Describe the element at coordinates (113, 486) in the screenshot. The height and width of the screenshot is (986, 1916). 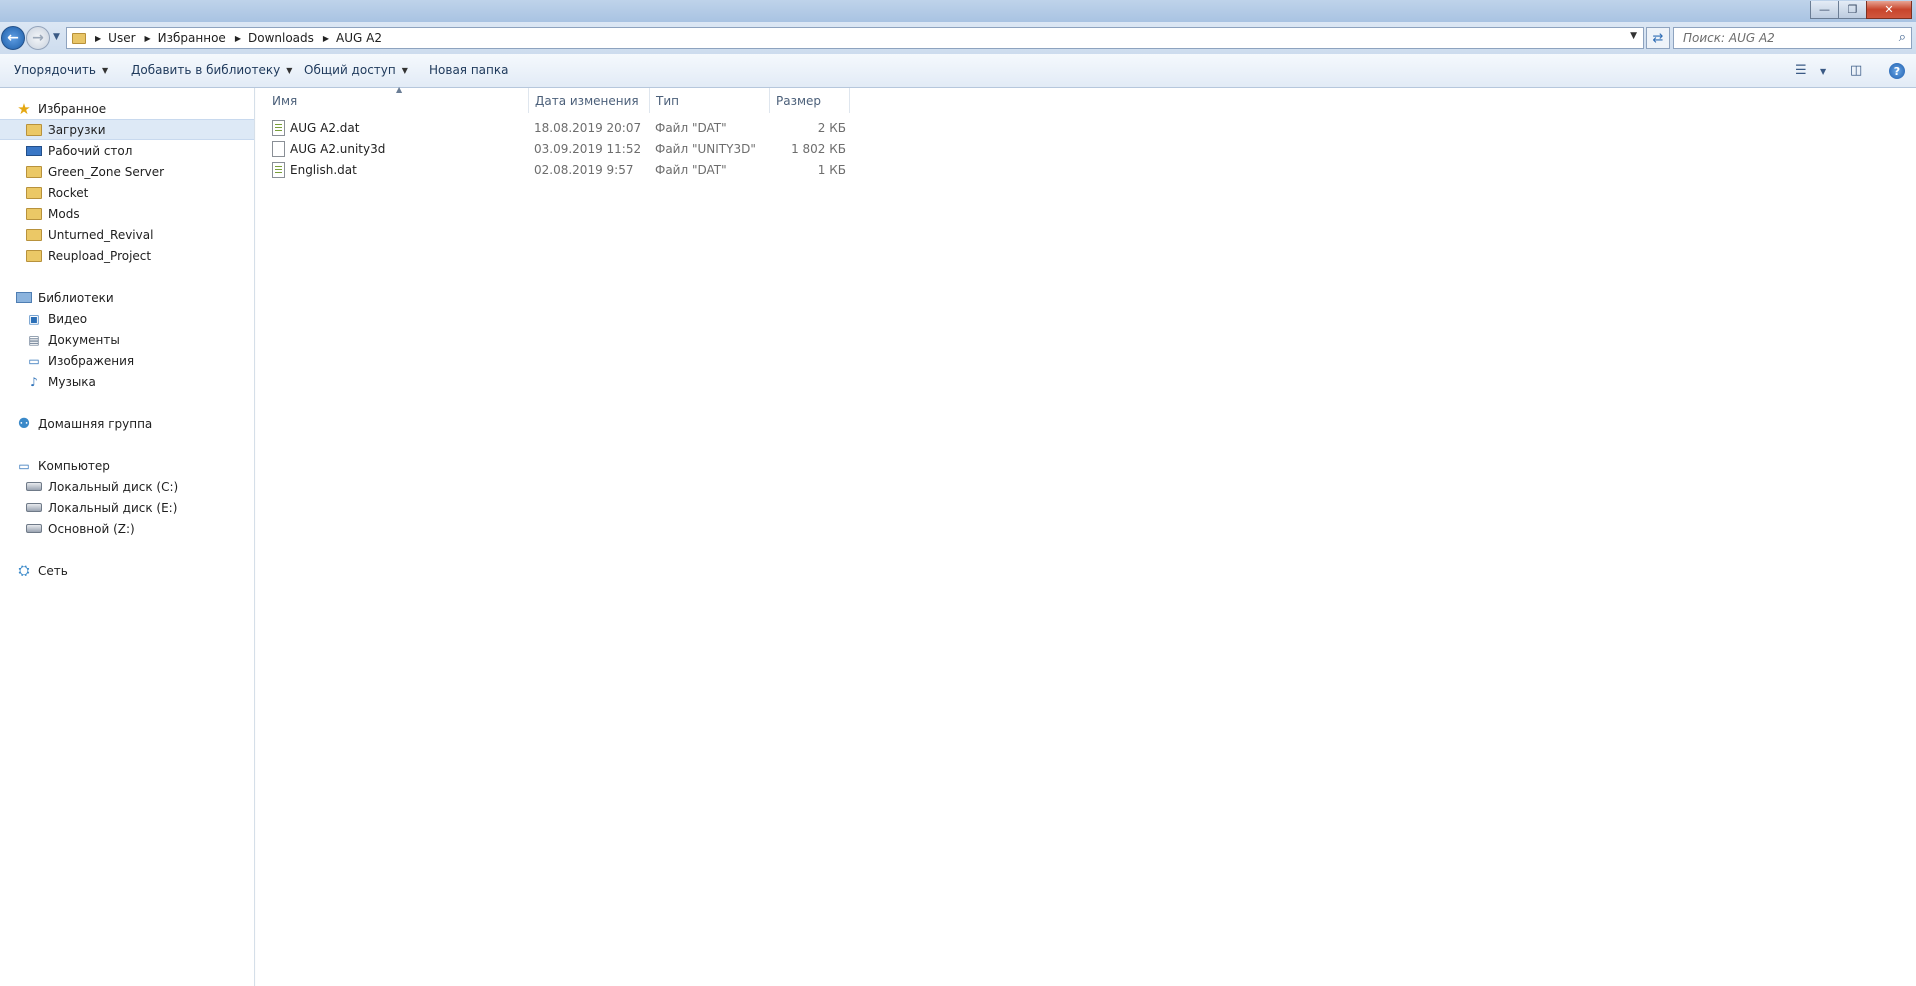
I see `sidebar-item-label: Локальный диск (C:)` at that location.